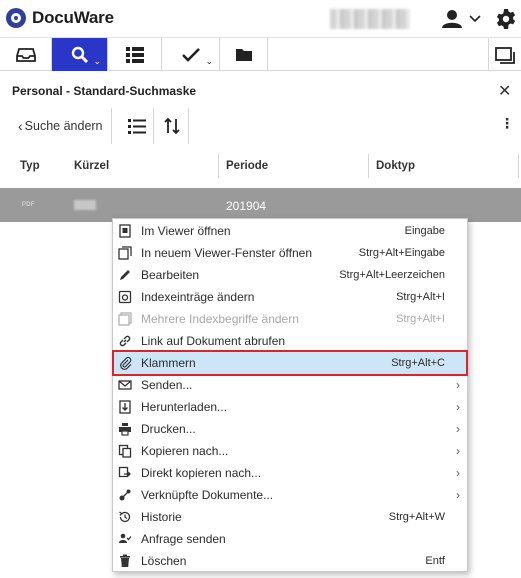  I want to click on search-button: ⌄, so click(80, 54).